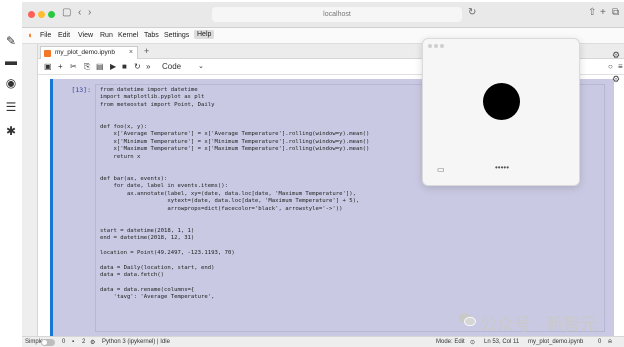  I want to click on back-icon: ‹, so click(79, 12).